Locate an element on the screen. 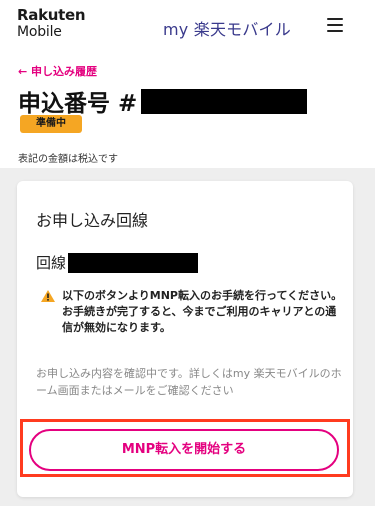 The height and width of the screenshot is (506, 375). logo-line1: Rakuten is located at coordinates (51, 15).